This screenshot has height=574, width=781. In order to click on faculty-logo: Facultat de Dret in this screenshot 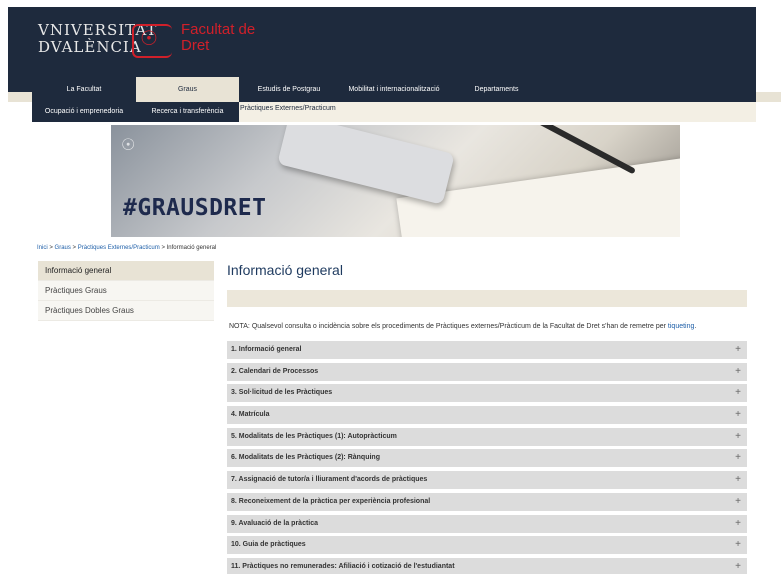, I will do `click(218, 38)`.